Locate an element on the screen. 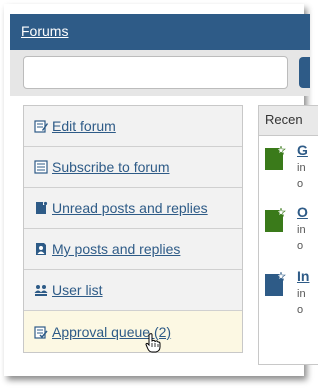 This screenshot has width=326, height=392. menu-item-my-posts: My posts and replies is located at coordinates (133, 249).